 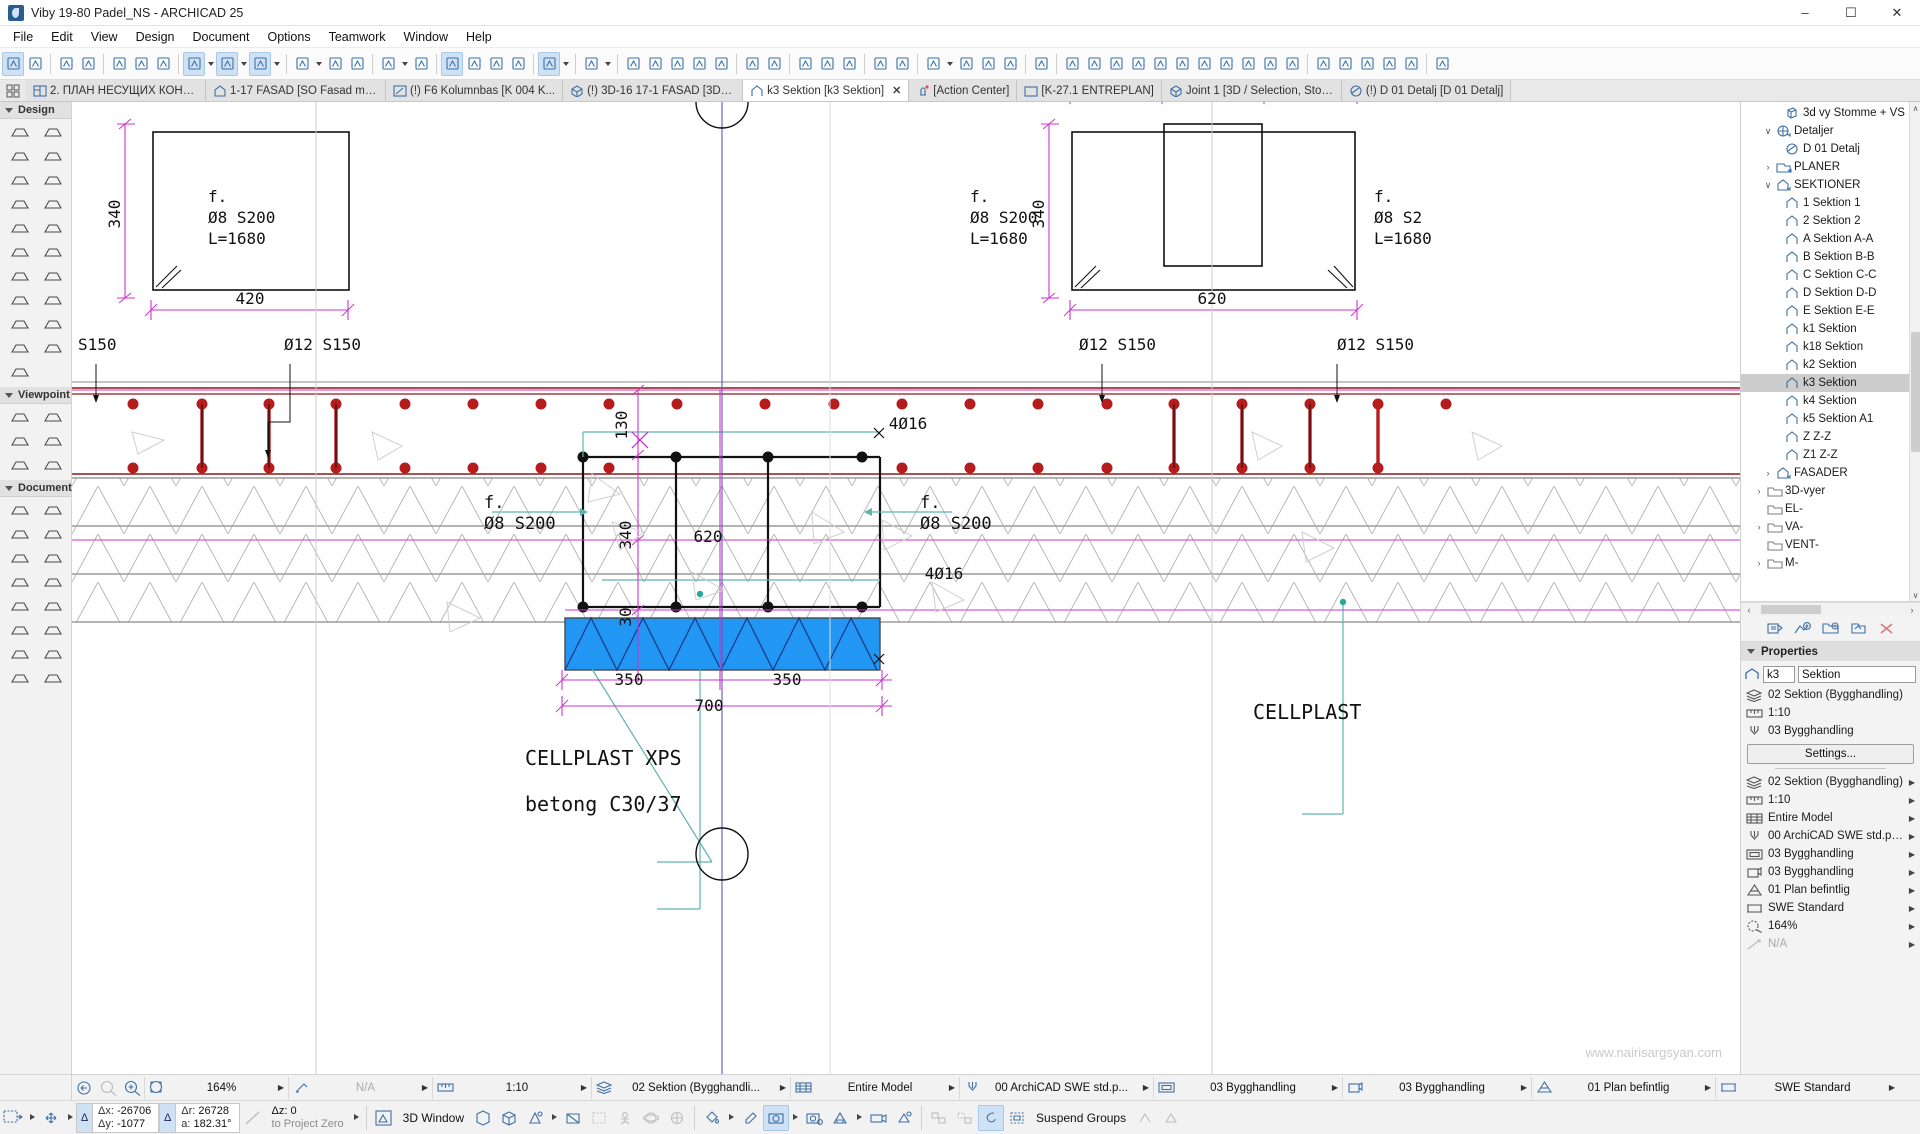 I want to click on minimize-button: –, so click(x=1805, y=13).